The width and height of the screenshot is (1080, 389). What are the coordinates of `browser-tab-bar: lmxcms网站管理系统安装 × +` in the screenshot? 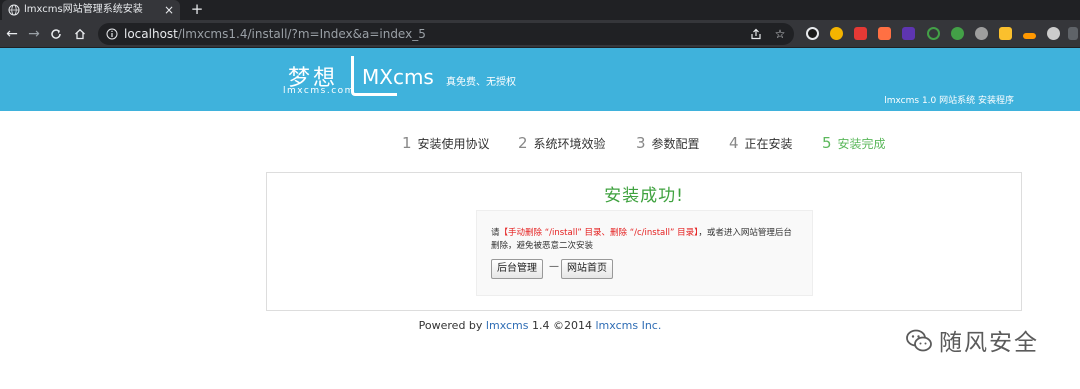 It's located at (540, 10).